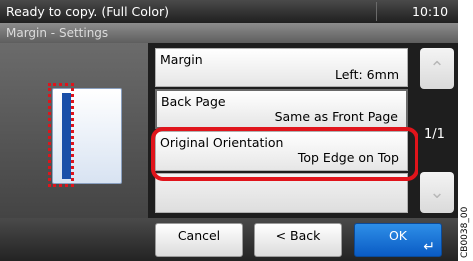 Image resolution: width=473 pixels, height=261 pixels. I want to click on page-count: 1/1, so click(434, 134).